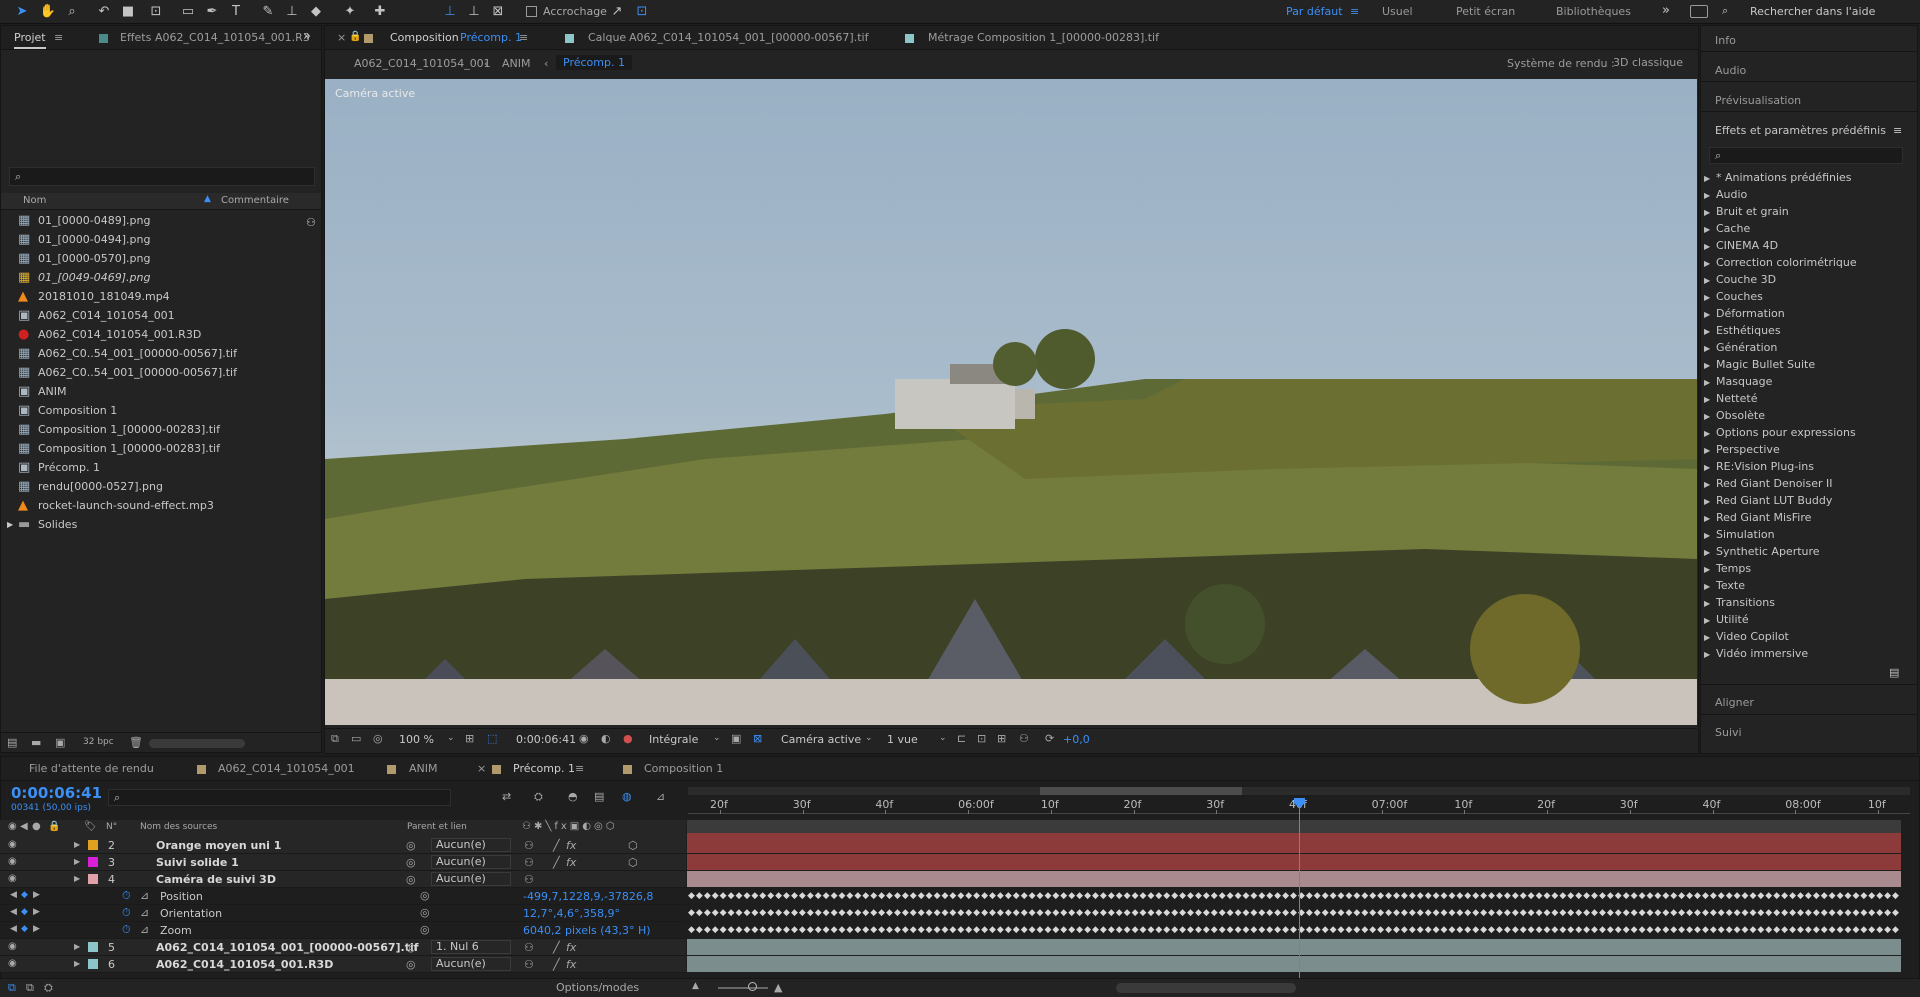  Describe the element at coordinates (627, 796) in the screenshot. I see `motion-blur-icon: ◍` at that location.